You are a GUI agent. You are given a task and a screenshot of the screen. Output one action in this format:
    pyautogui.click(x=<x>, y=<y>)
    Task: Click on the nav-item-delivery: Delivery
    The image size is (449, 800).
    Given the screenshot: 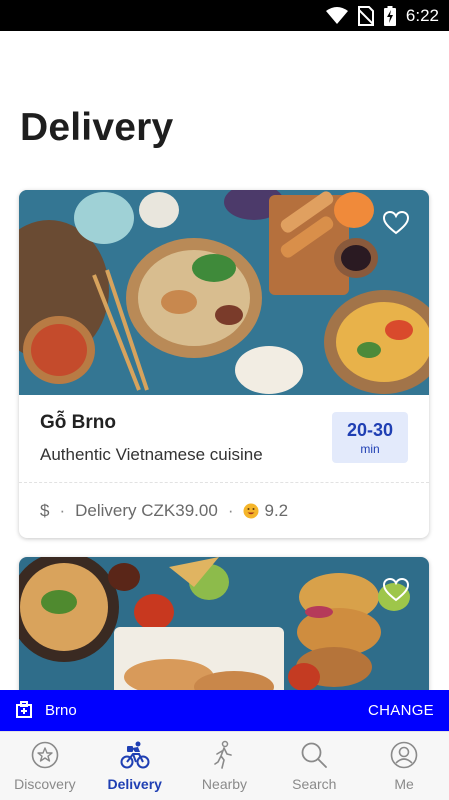 What is the action you would take?
    pyautogui.click(x=135, y=766)
    